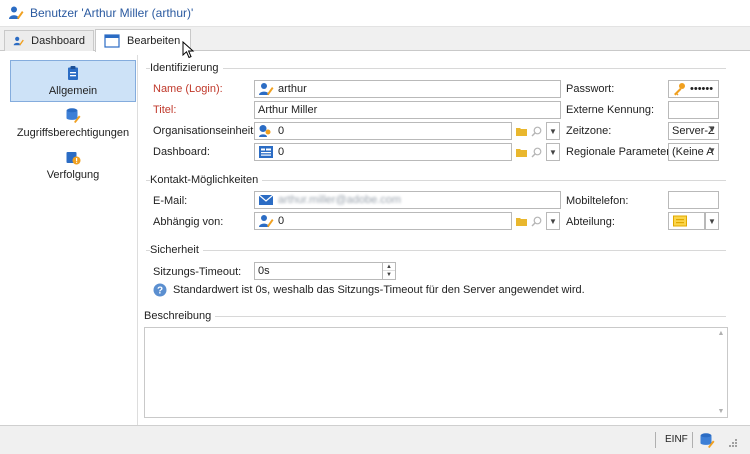 The width and height of the screenshot is (750, 454). Describe the element at coordinates (693, 152) in the screenshot. I see `regional-params-select: (Keine A ▼` at that location.